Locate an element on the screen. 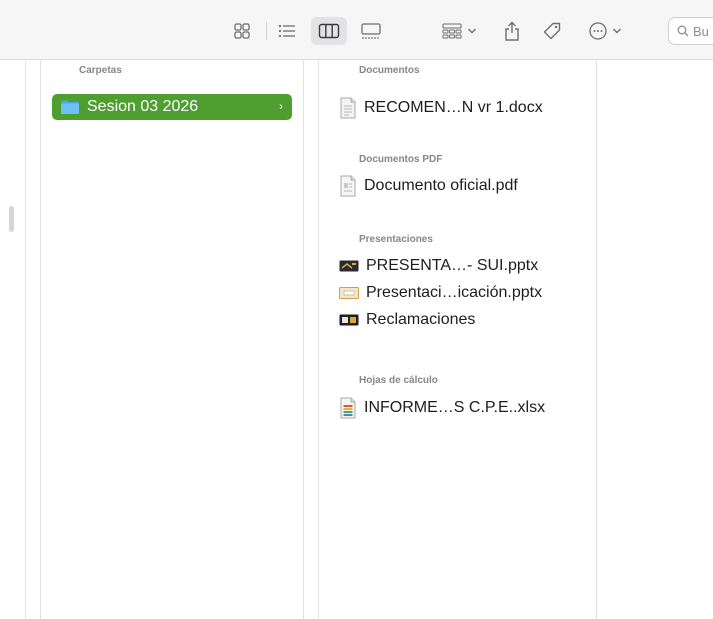 The height and width of the screenshot is (619, 713). file-item-pdf: Documento oficial.pdf is located at coordinates (428, 186).